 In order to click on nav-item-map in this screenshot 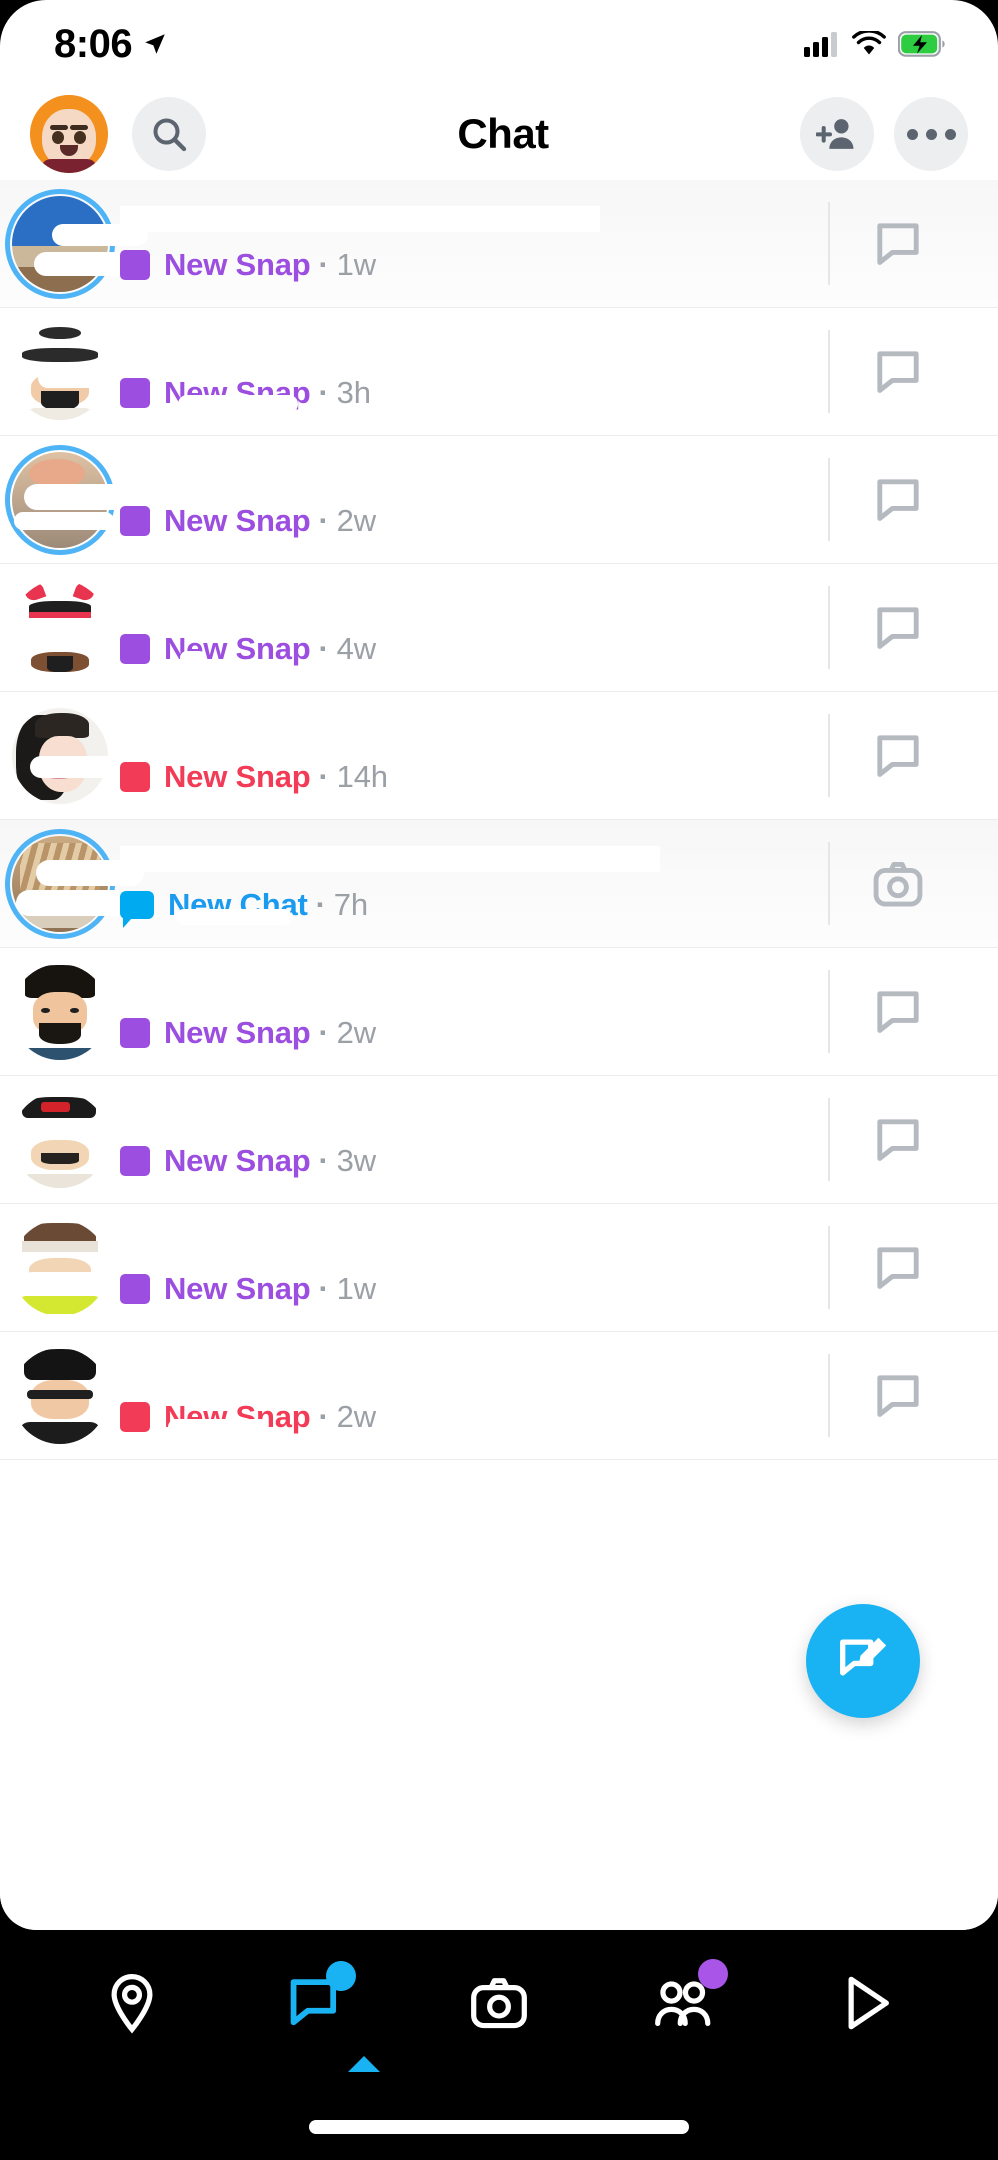, I will do `click(132, 2003)`.